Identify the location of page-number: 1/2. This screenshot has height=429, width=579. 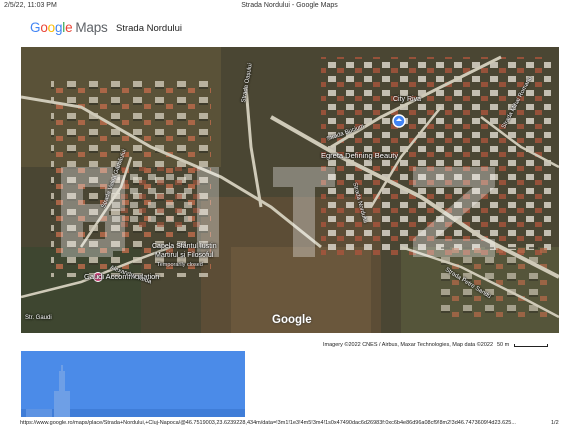
(555, 423).